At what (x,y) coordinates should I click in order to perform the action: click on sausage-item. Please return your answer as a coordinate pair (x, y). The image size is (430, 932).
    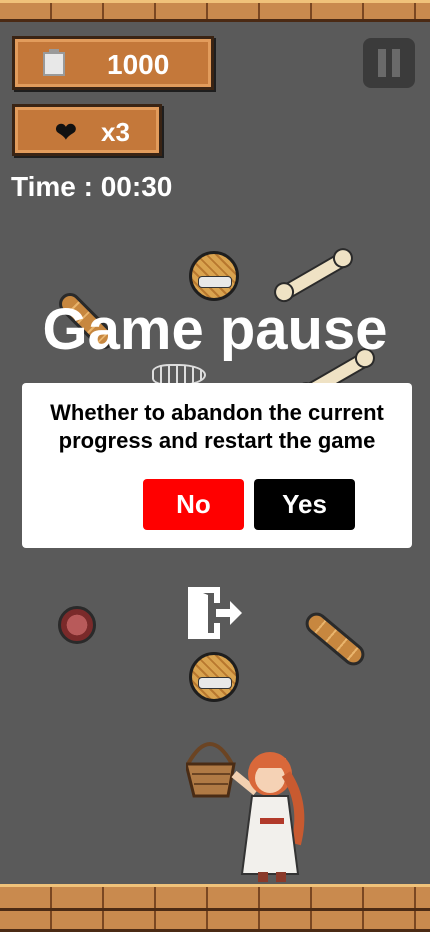
    Looking at the image, I should click on (77, 625).